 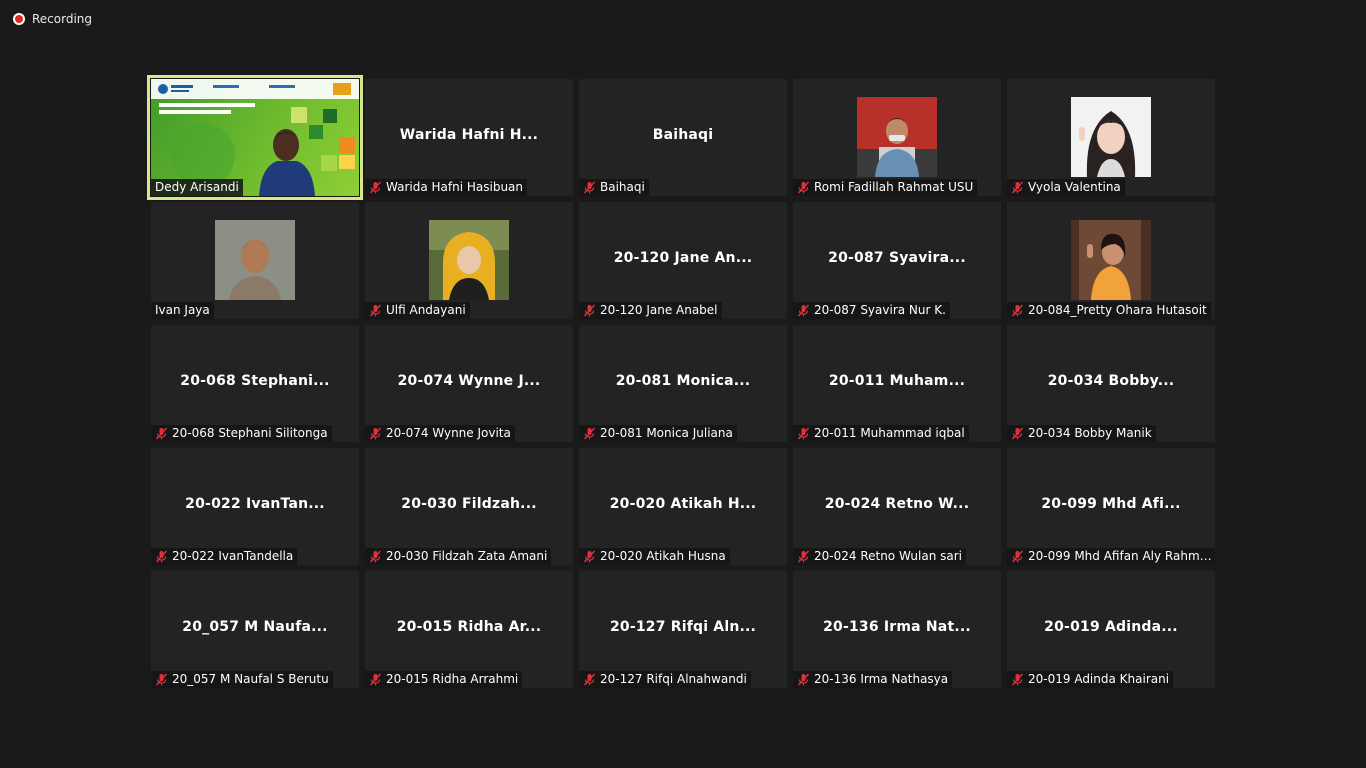 What do you see at coordinates (469, 629) in the screenshot?
I see `participant-tile: 20-015 Ridha Ar... 20-015 Ridha Arrahmi` at bounding box center [469, 629].